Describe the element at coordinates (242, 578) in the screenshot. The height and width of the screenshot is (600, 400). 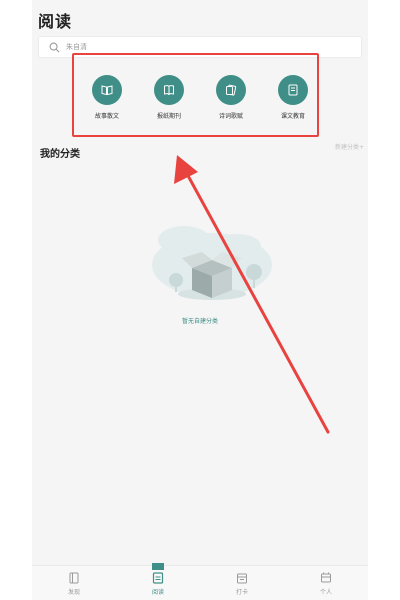
I see `calendar-icon` at that location.